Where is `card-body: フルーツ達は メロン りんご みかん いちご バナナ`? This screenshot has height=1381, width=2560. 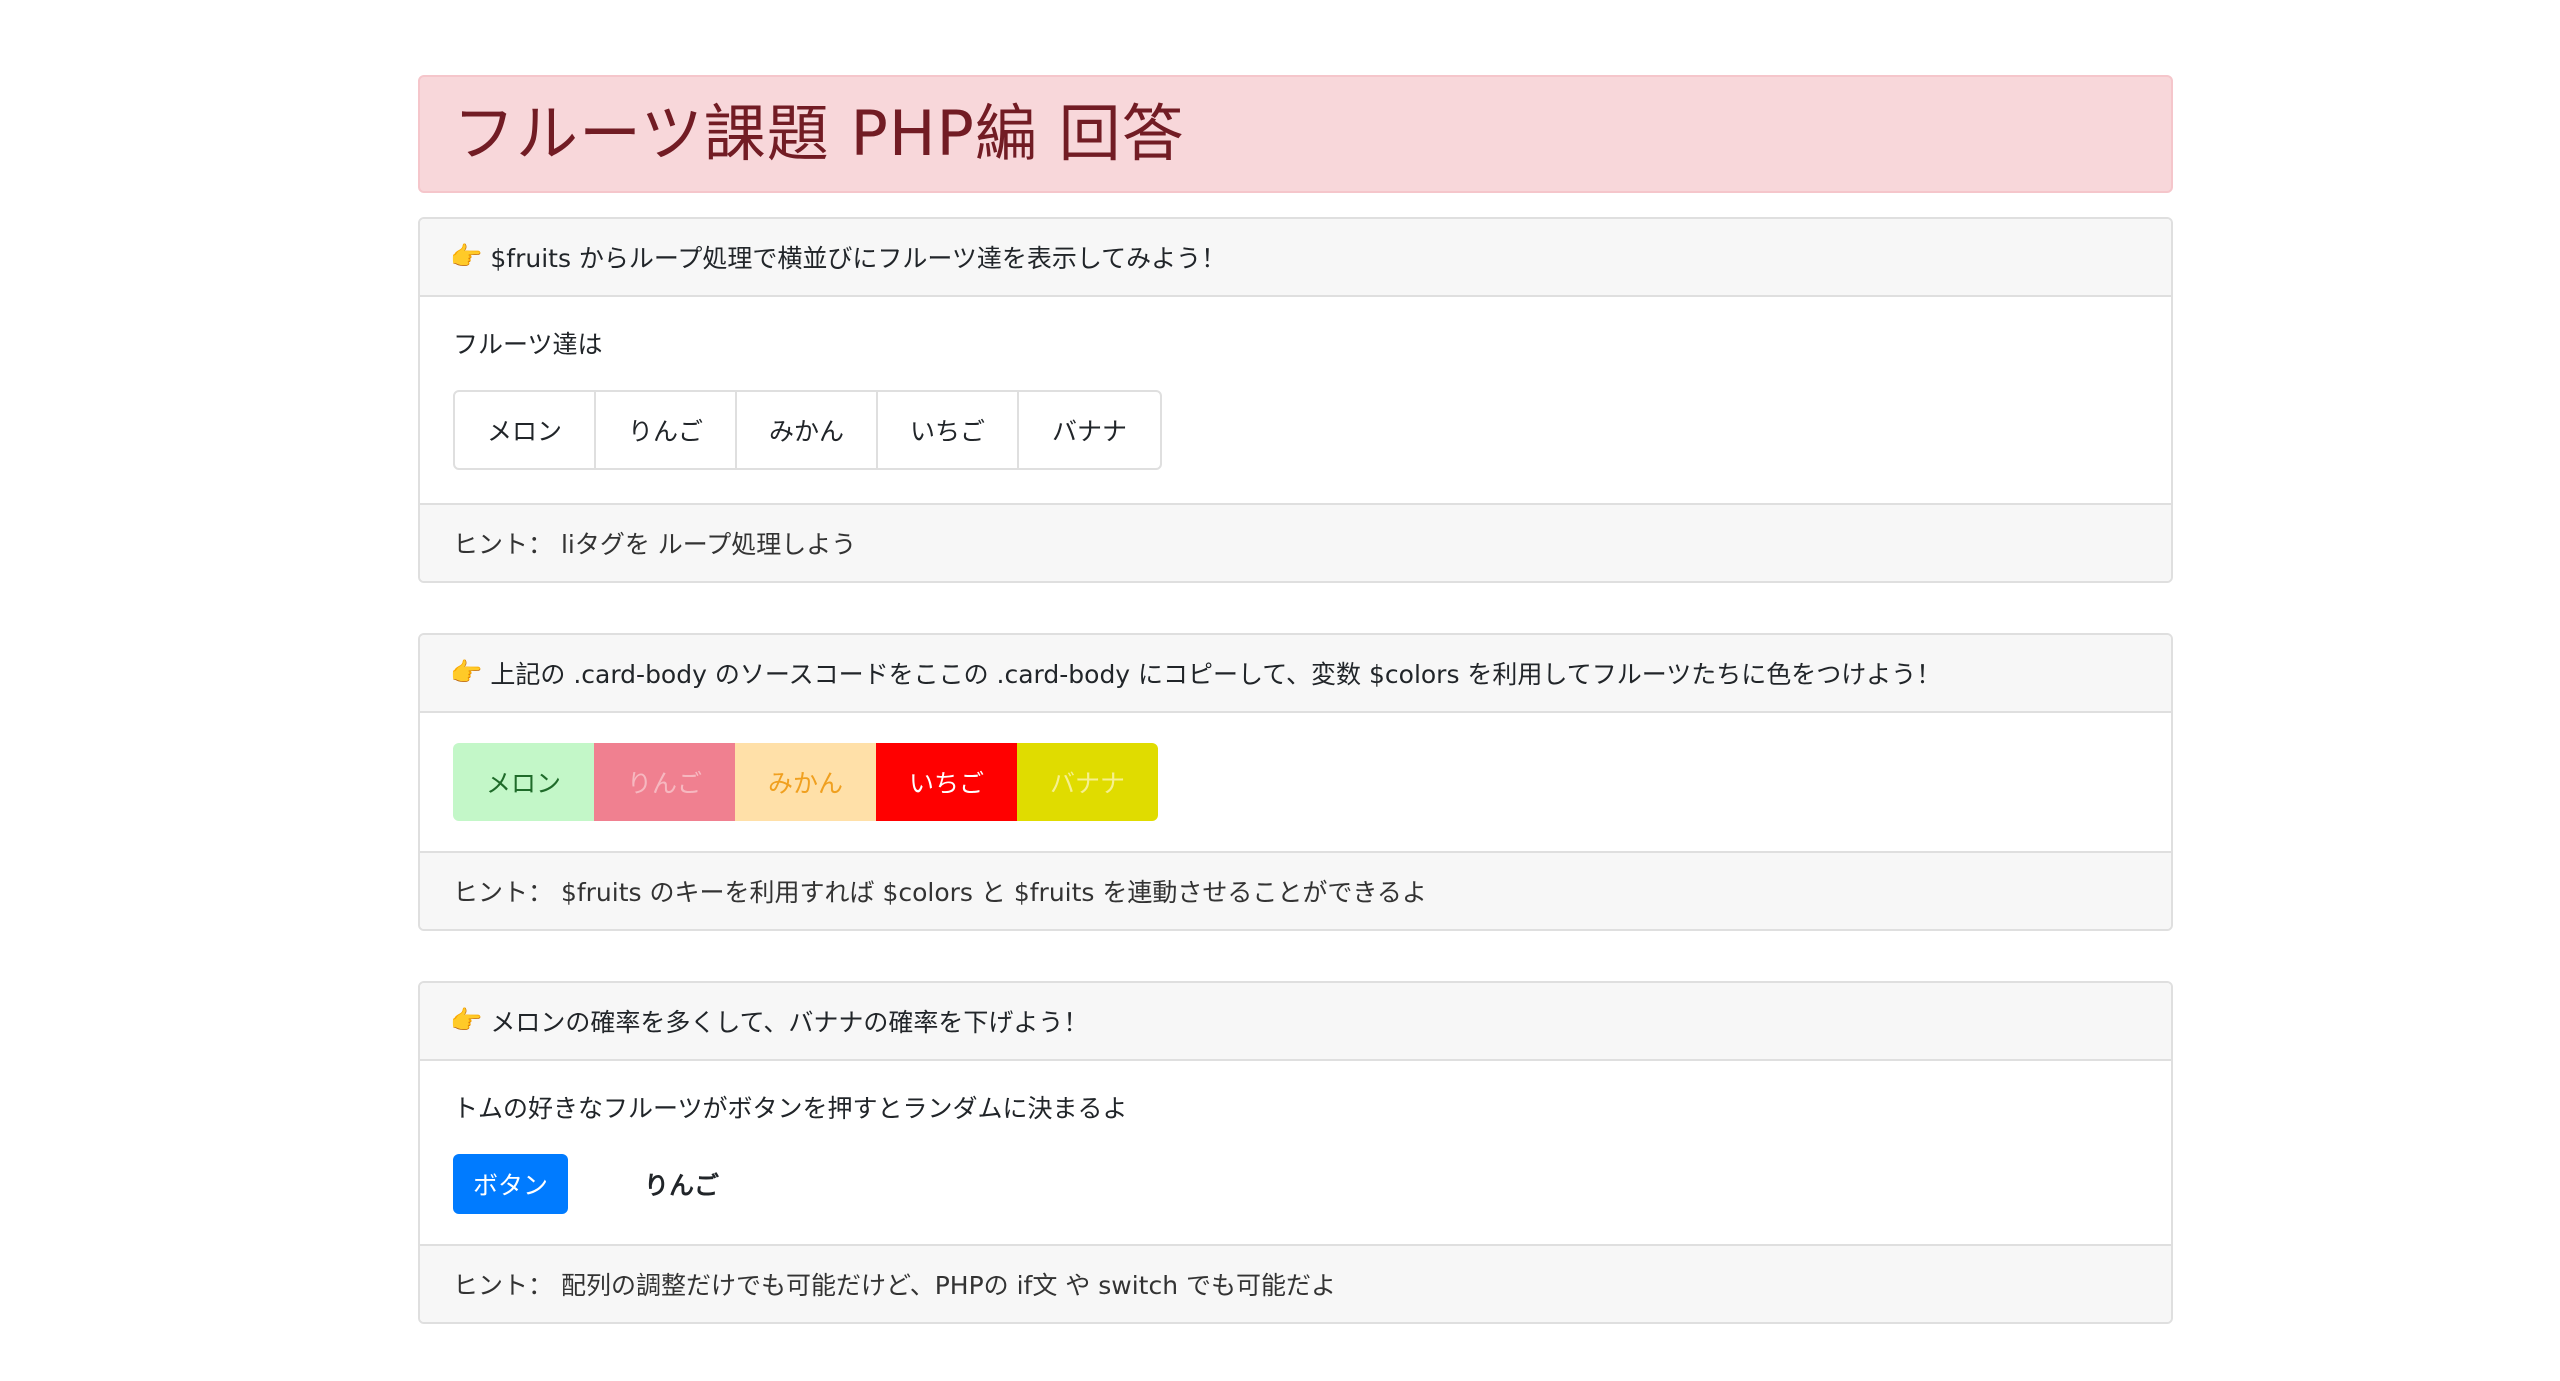
card-body: フルーツ達は メロン りんご みかん いちご バナナ is located at coordinates (1295, 400).